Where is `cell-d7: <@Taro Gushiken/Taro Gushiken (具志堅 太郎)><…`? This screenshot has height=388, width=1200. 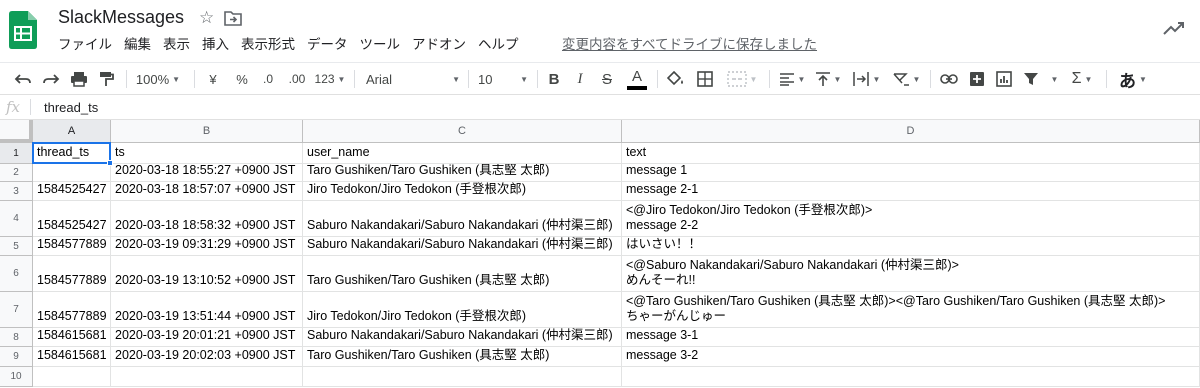 cell-d7: <@Taro Gushiken/Taro Gushiken (具志堅 太郎)><… is located at coordinates (911, 310).